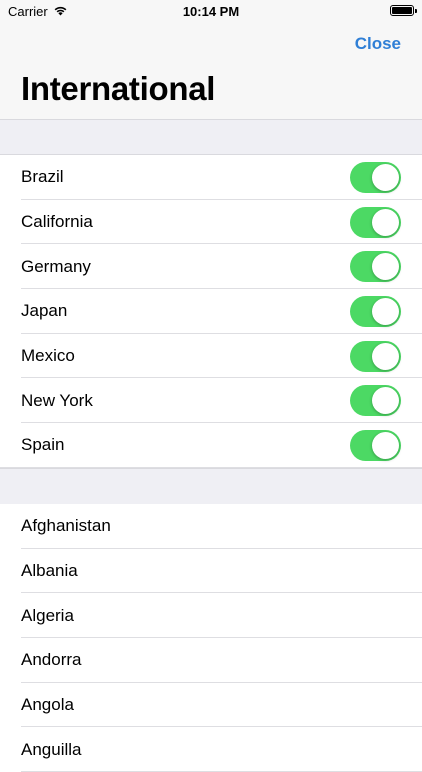 This screenshot has width=422, height=772. I want to click on list-item: Andorra, so click(211, 660).